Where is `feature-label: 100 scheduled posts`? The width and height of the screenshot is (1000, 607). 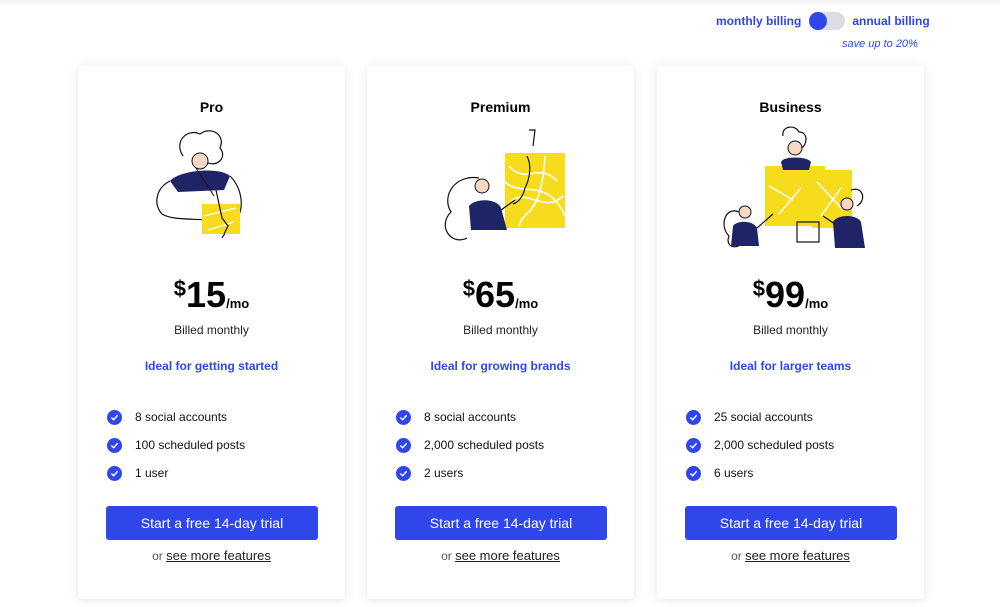 feature-label: 100 scheduled posts is located at coordinates (190, 445).